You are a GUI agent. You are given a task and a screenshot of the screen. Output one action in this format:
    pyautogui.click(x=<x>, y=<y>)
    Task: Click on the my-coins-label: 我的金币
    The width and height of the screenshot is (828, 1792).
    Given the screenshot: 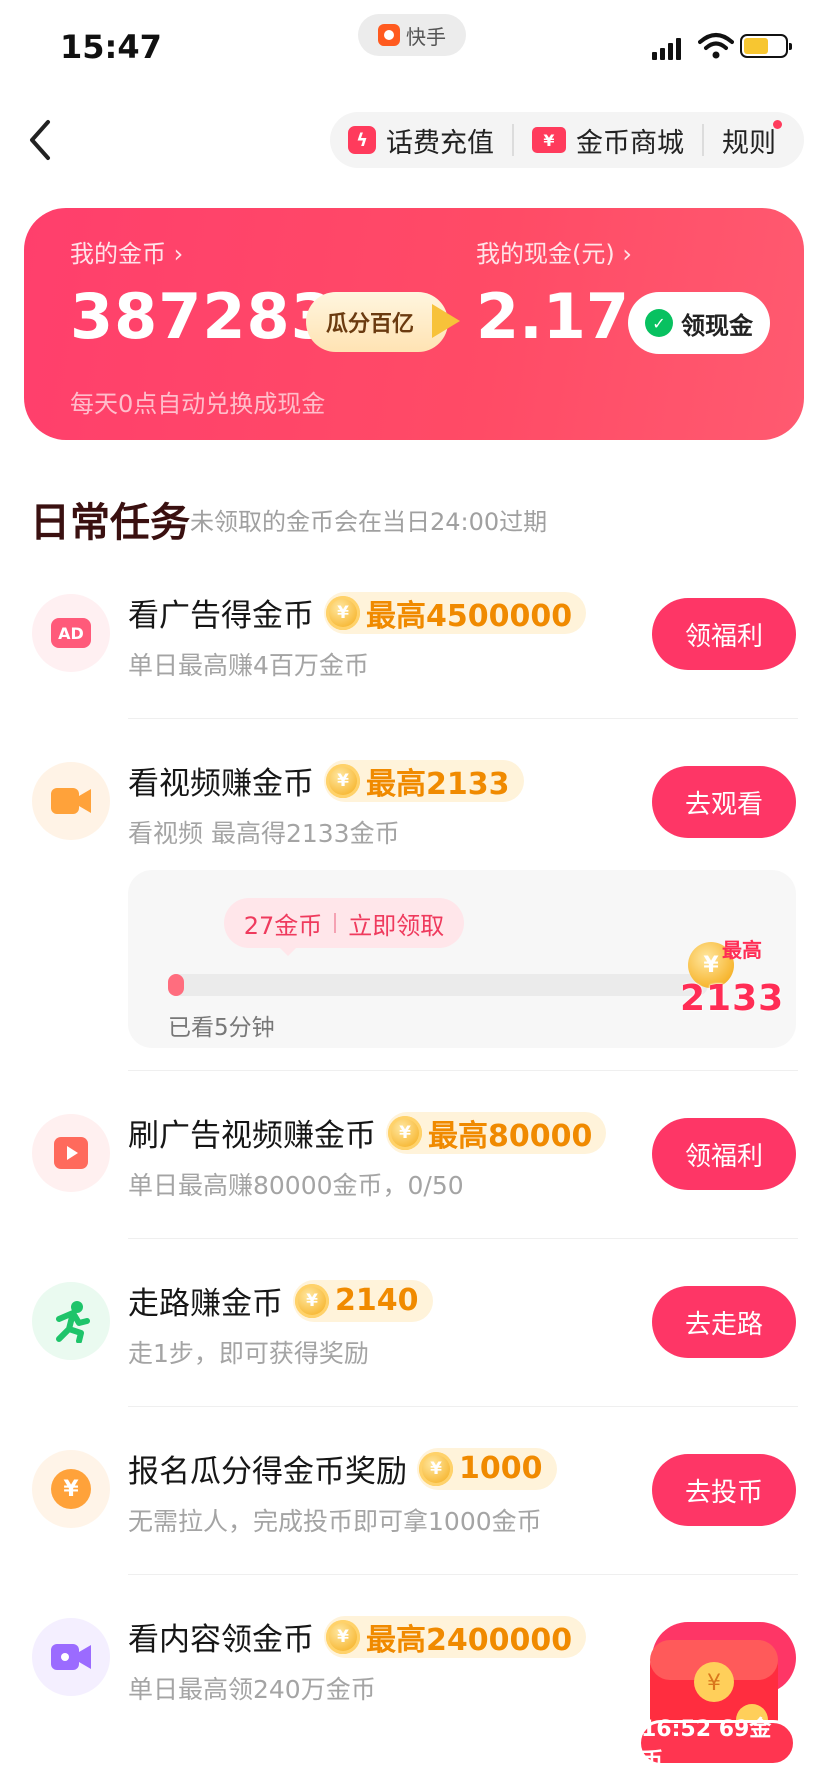 What is the action you would take?
    pyautogui.click(x=118, y=254)
    